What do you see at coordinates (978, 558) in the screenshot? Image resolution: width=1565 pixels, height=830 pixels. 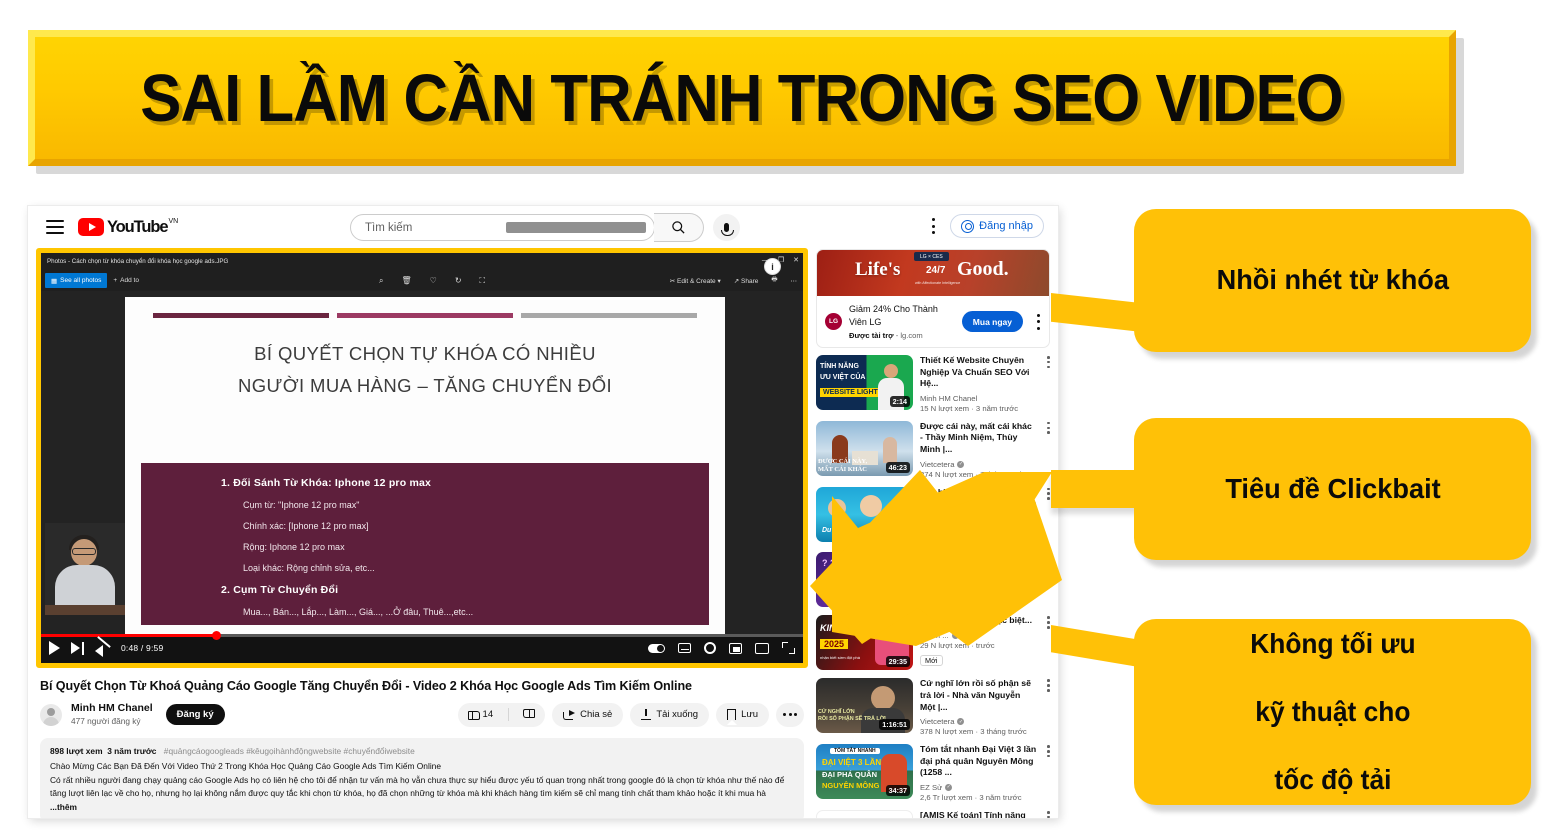 I see `video-title: Nâng tầm kiến thức` at bounding box center [978, 558].